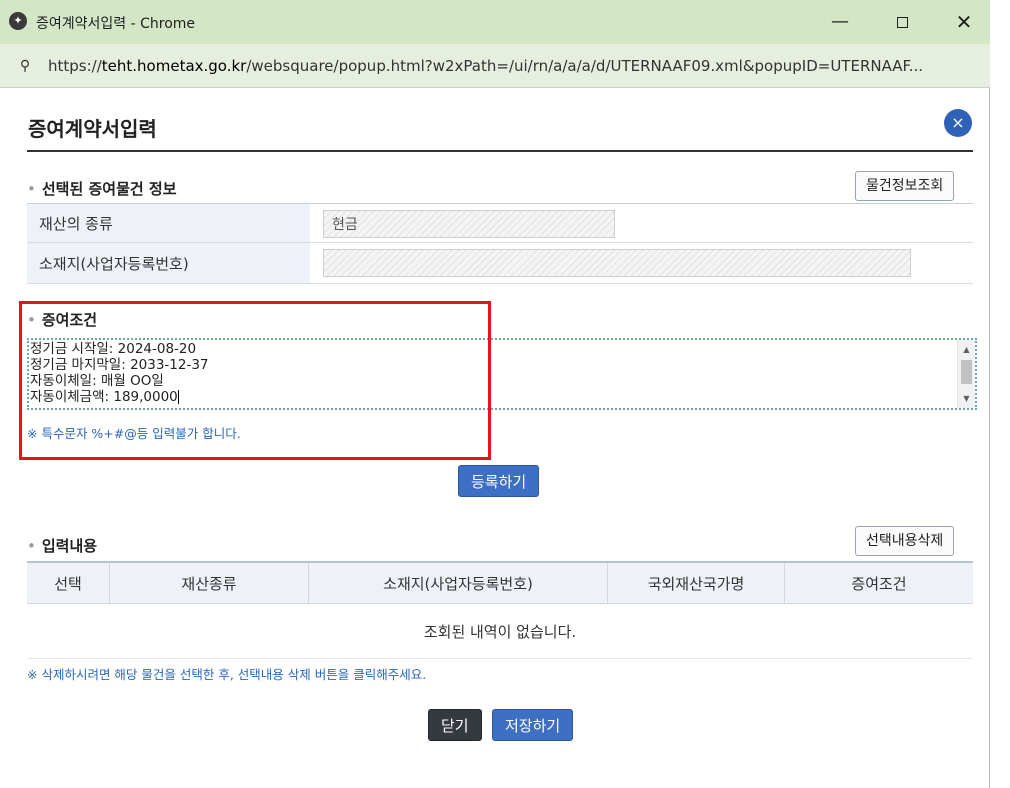 The width and height of the screenshot is (1010, 788). What do you see at coordinates (617, 263) in the screenshot?
I see `location-field` at bounding box center [617, 263].